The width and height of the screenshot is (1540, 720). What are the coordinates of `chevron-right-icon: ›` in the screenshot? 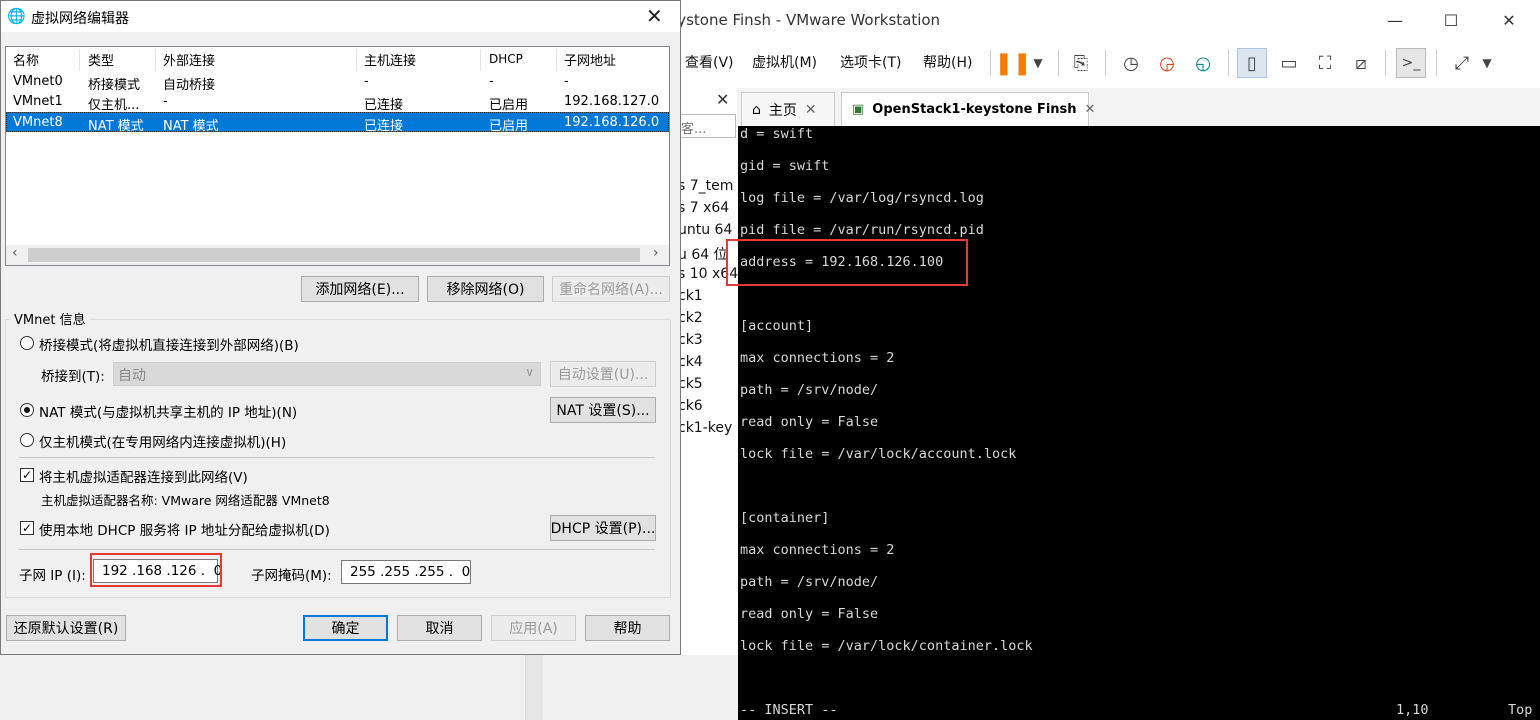 It's located at (656, 253).